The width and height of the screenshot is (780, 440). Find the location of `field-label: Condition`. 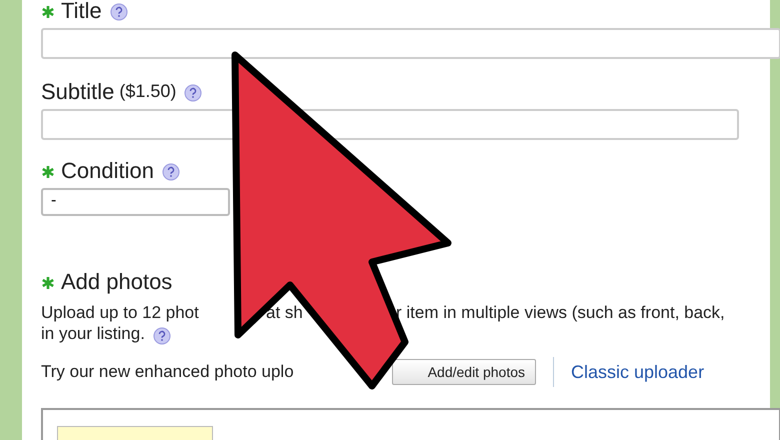

field-label: Condition is located at coordinates (107, 170).